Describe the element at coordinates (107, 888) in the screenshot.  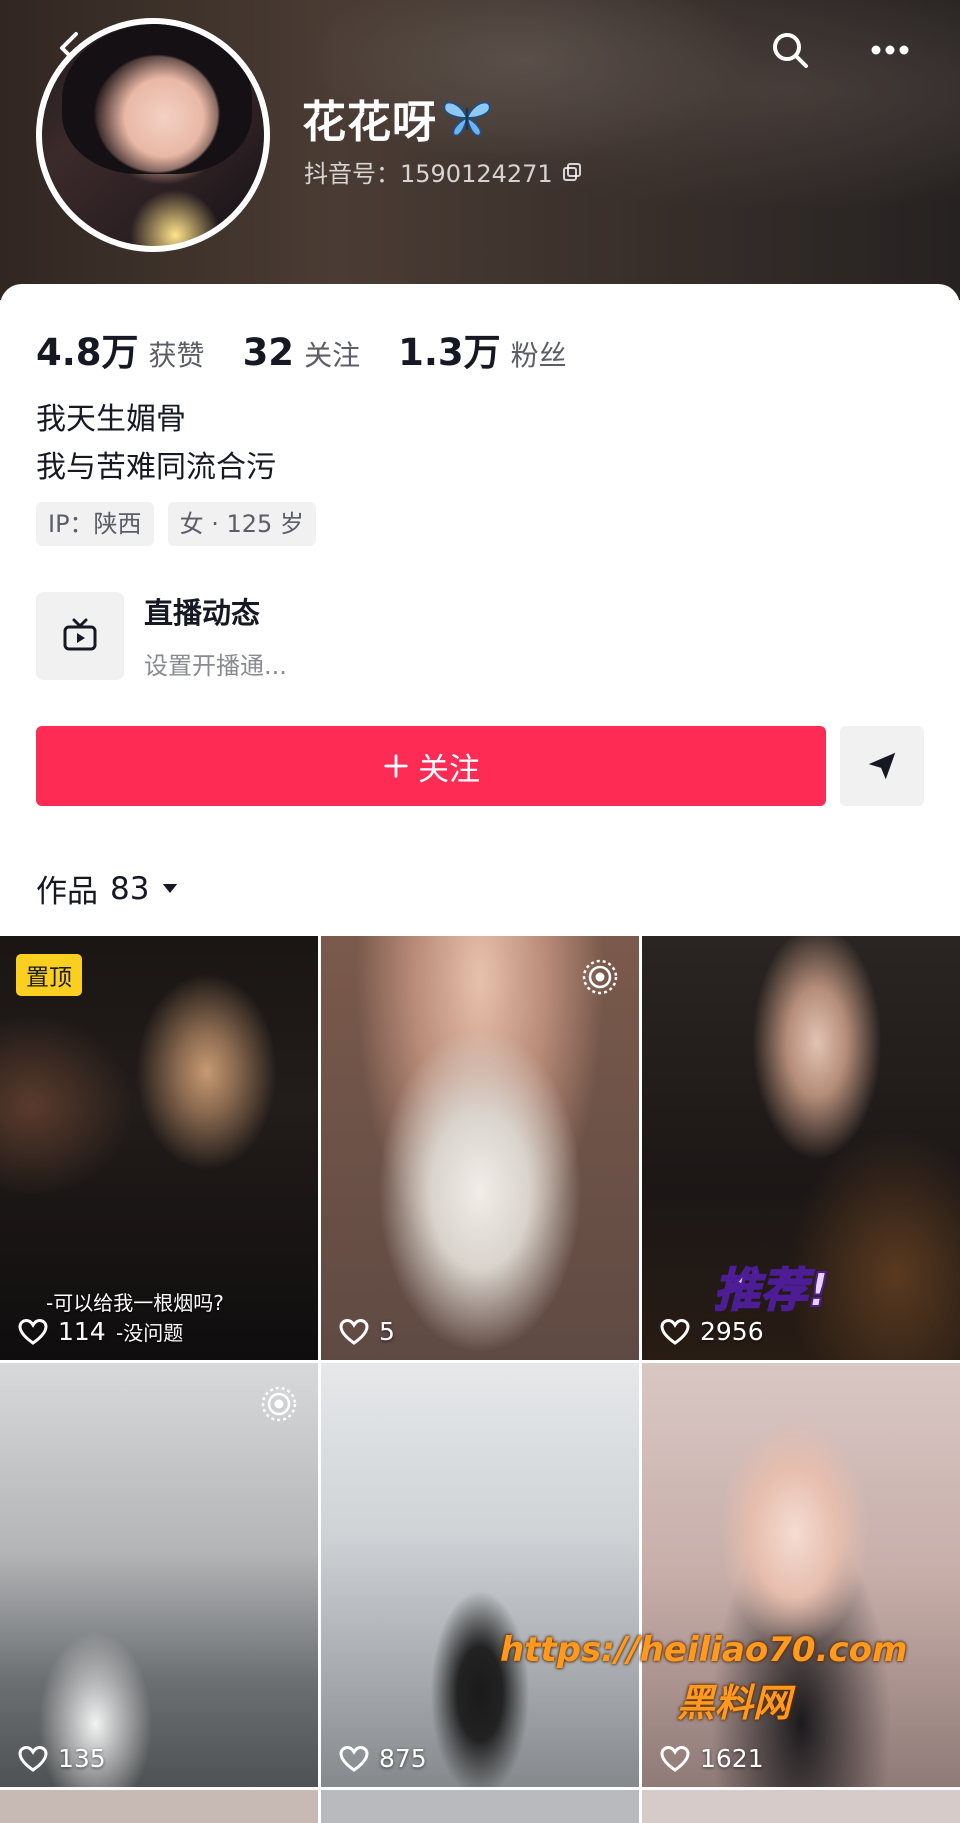
I see `works-tab: 作品 83` at that location.